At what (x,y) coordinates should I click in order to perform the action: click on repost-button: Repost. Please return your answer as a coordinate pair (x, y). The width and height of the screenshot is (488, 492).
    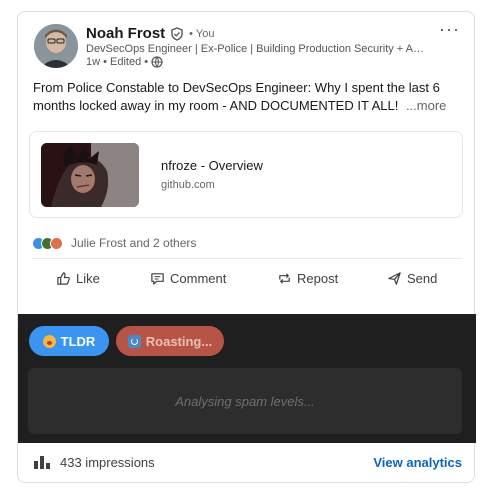
    Looking at the image, I should click on (307, 278).